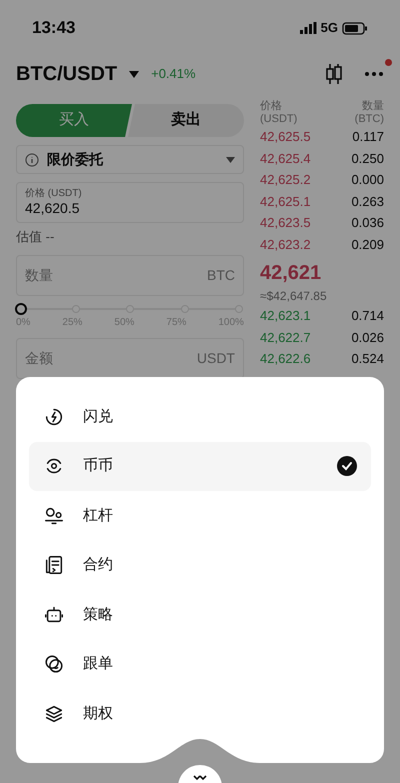 Image resolution: width=400 pixels, height=783 pixels. What do you see at coordinates (98, 714) in the screenshot?
I see `menu-item-label: 期权` at bounding box center [98, 714].